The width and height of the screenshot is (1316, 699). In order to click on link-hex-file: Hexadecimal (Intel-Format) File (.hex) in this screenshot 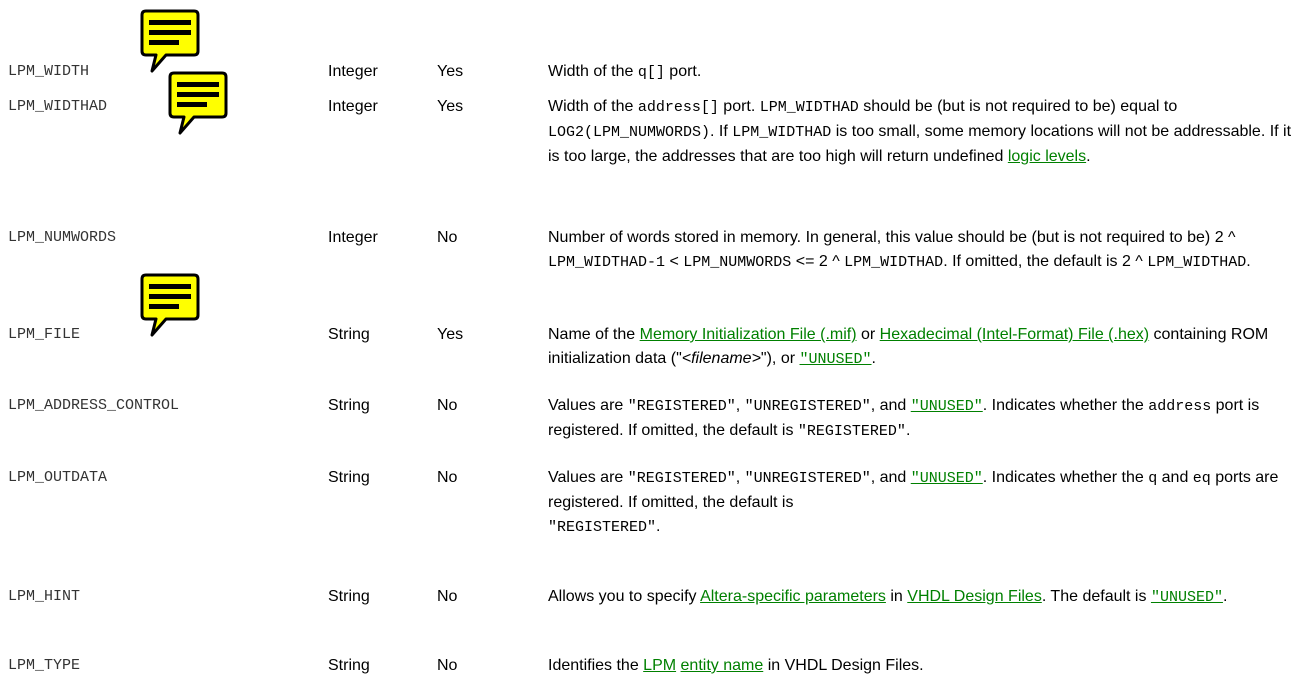, I will do `click(1014, 334)`.